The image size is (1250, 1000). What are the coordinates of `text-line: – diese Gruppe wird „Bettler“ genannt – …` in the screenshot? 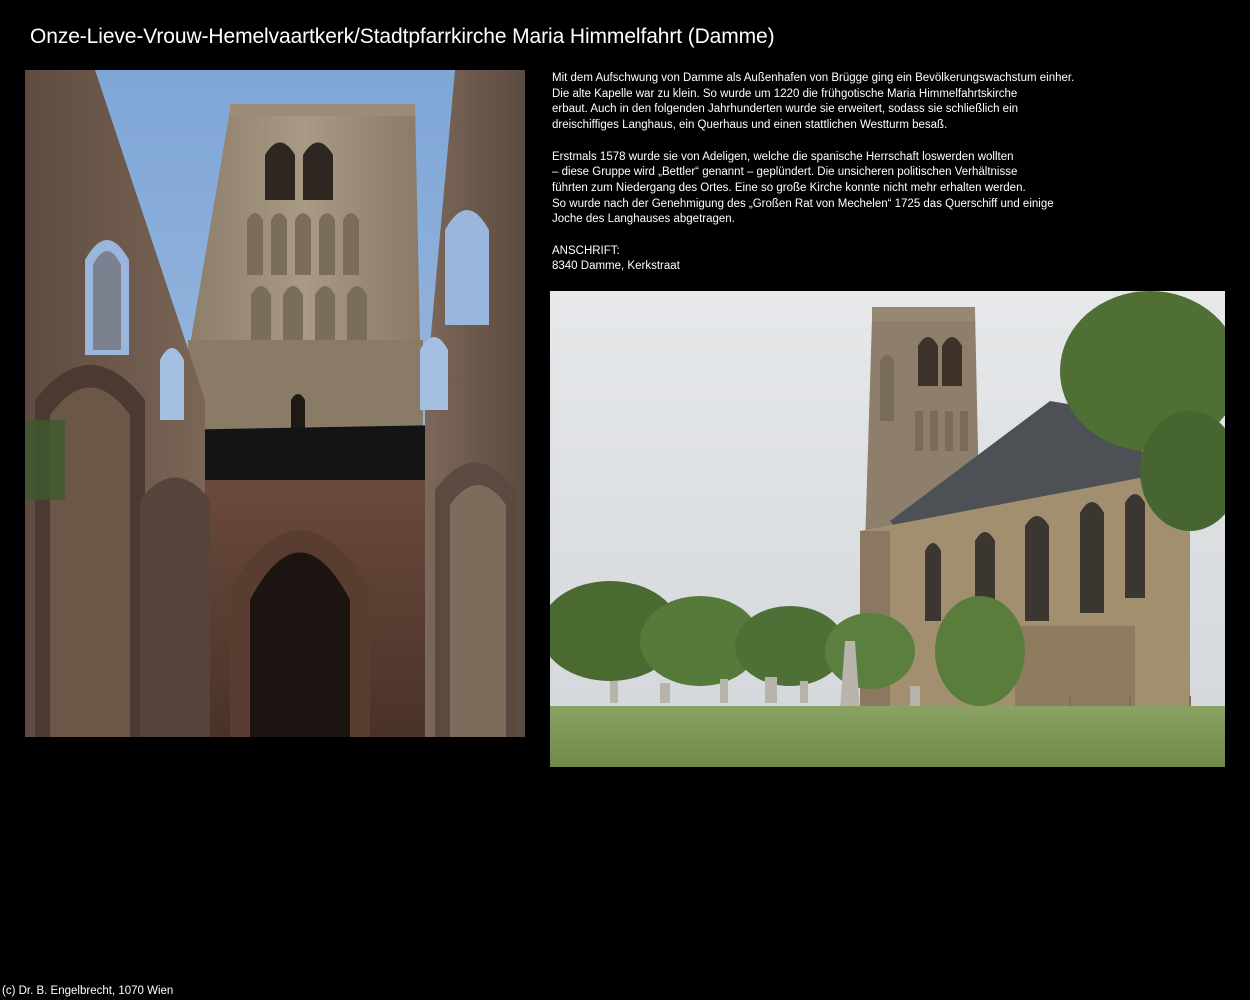 It's located at (785, 172).